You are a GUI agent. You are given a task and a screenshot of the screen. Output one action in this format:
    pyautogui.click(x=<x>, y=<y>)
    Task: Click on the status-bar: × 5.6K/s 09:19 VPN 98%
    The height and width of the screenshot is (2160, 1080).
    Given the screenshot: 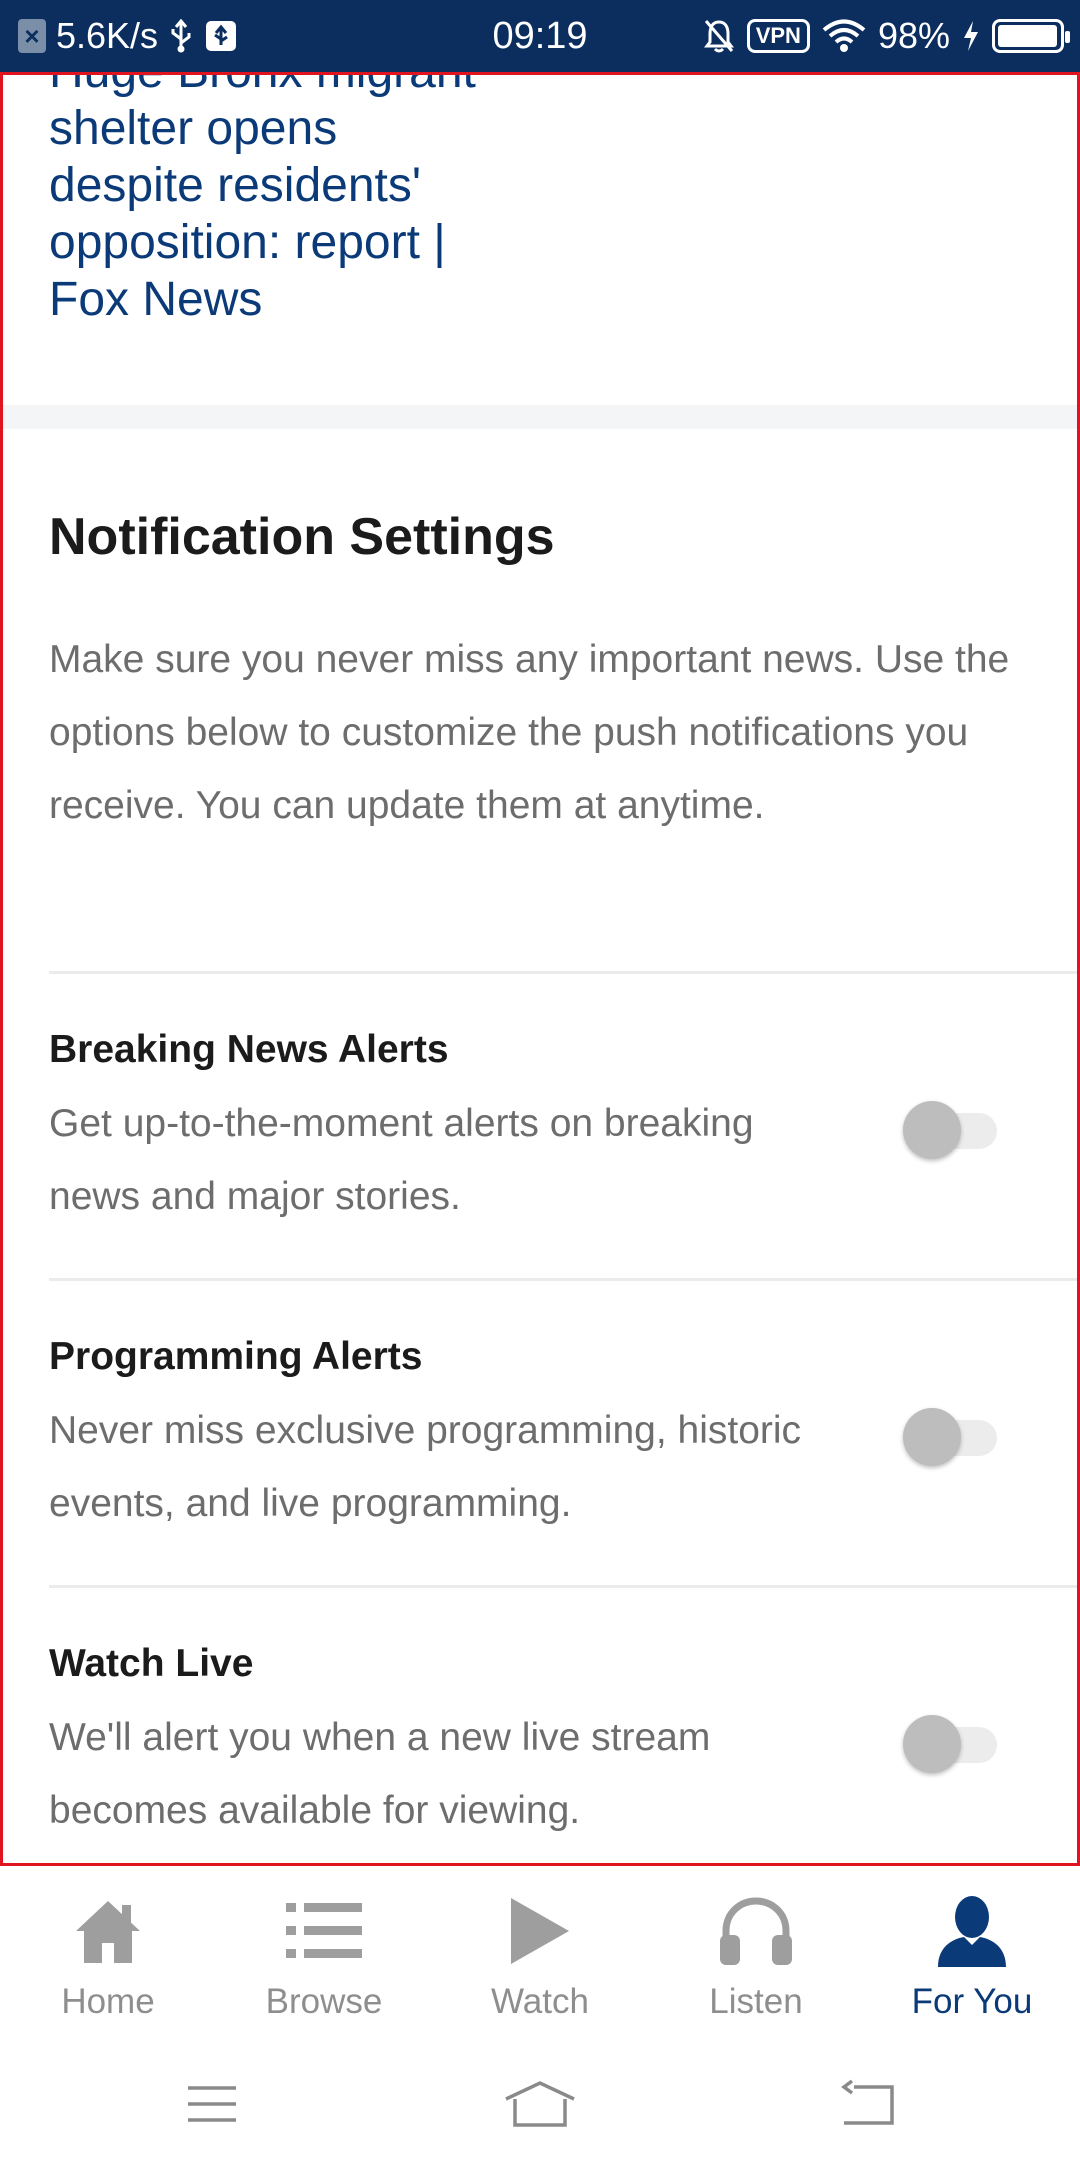 What is the action you would take?
    pyautogui.click(x=540, y=36)
    